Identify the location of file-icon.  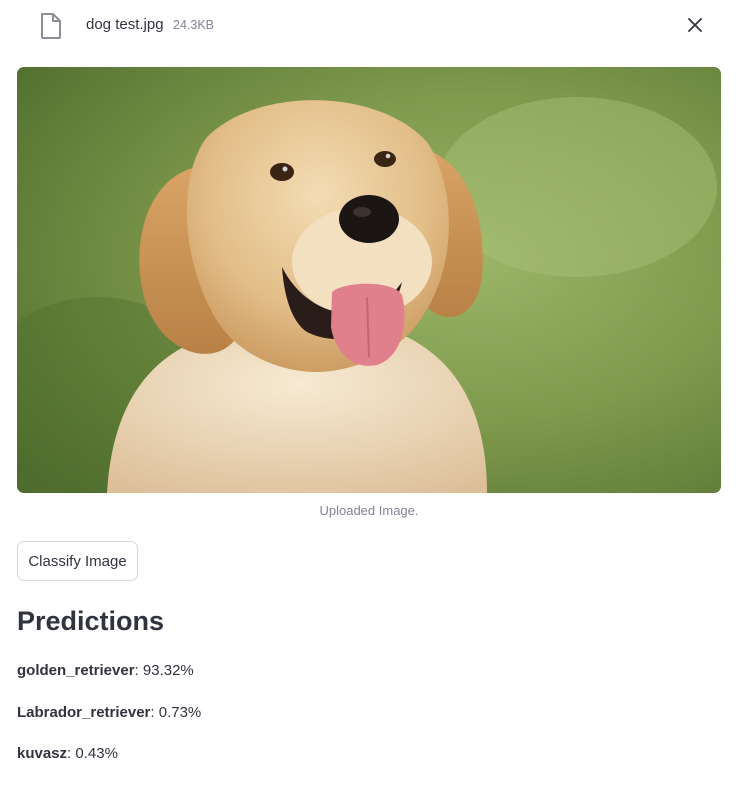
(51, 26).